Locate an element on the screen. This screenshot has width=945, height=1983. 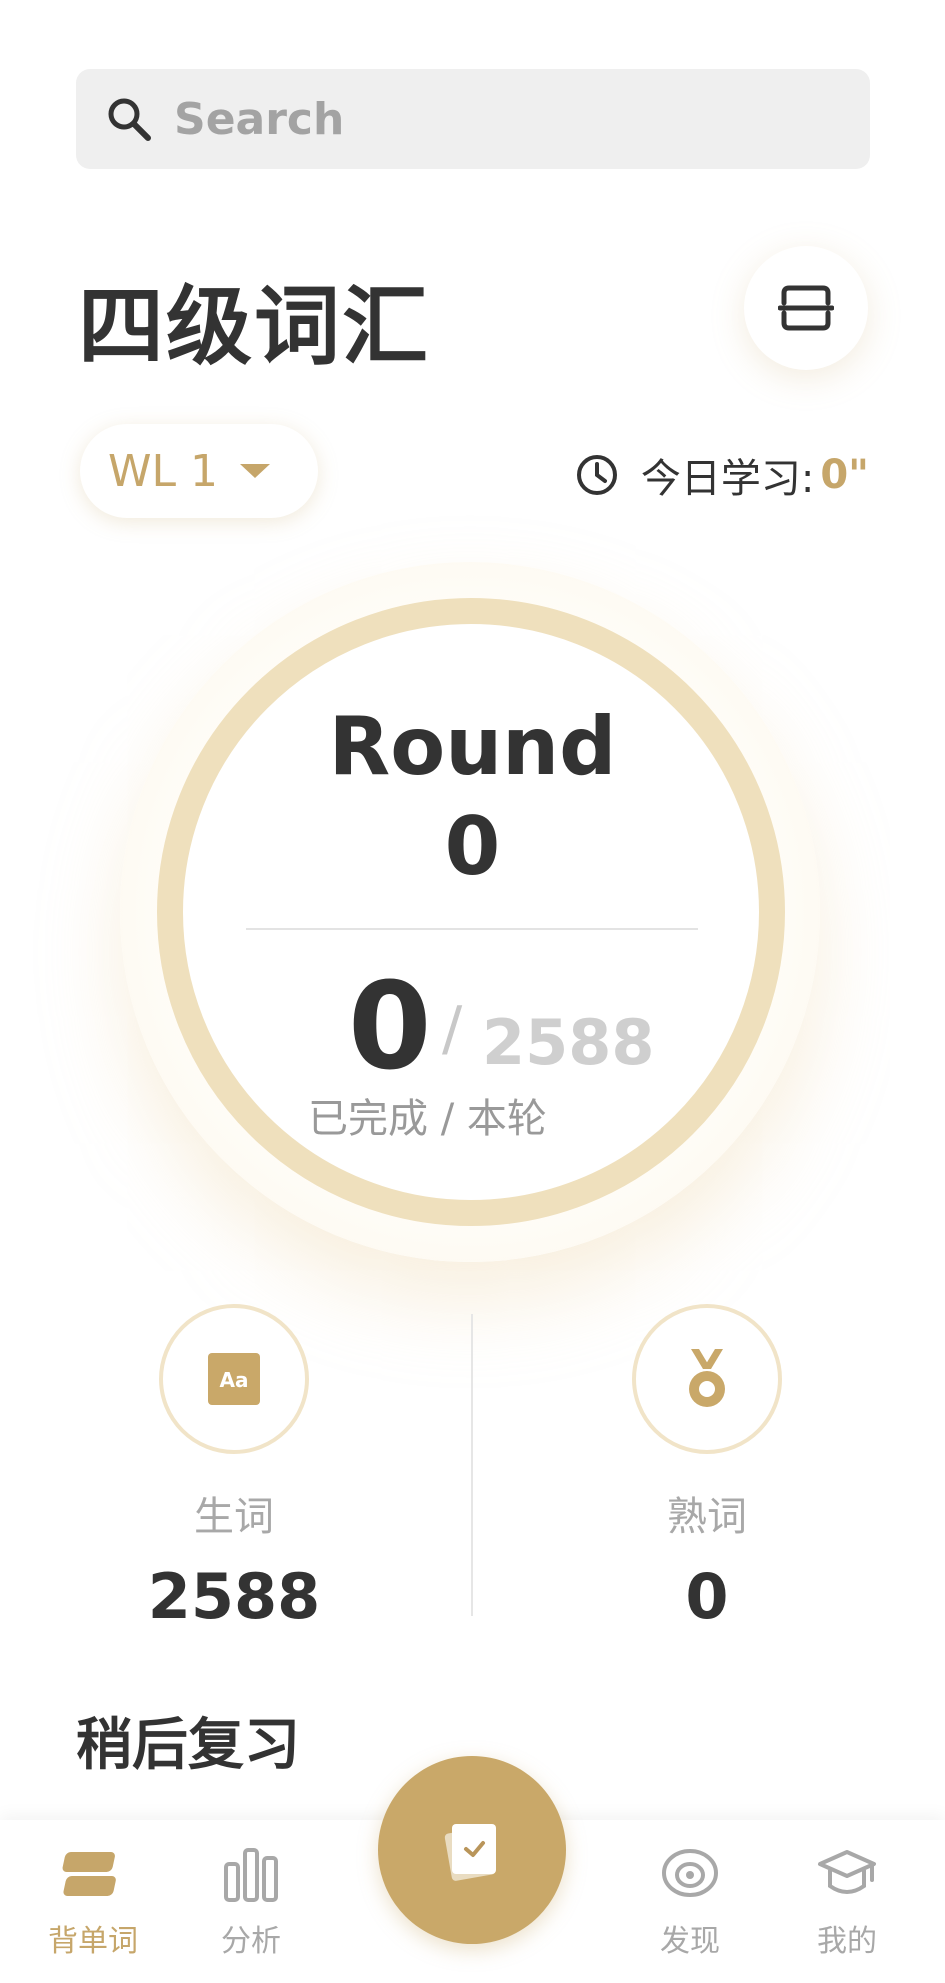
known-words-label: 熟词 is located at coordinates (707, 1517).